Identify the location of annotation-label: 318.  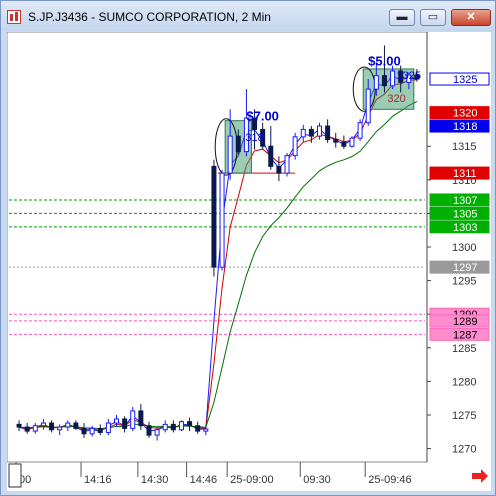
(254, 138).